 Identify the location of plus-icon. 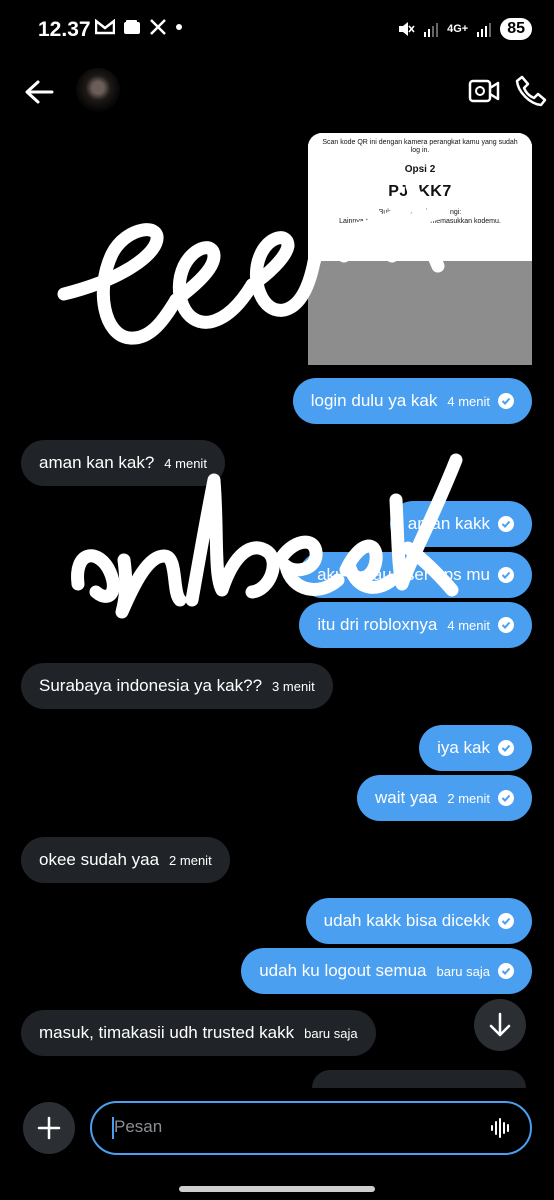
(49, 1128).